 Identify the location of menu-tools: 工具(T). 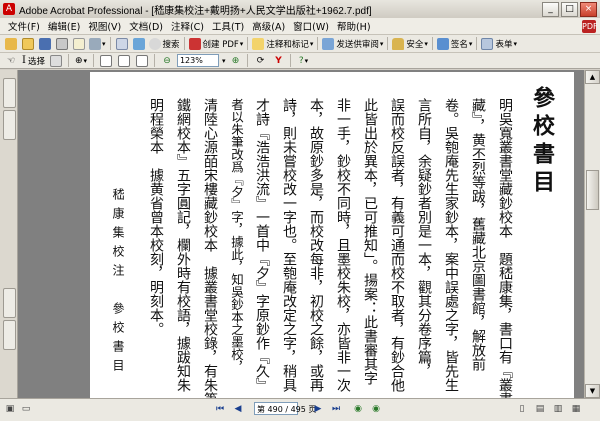
(228, 26).